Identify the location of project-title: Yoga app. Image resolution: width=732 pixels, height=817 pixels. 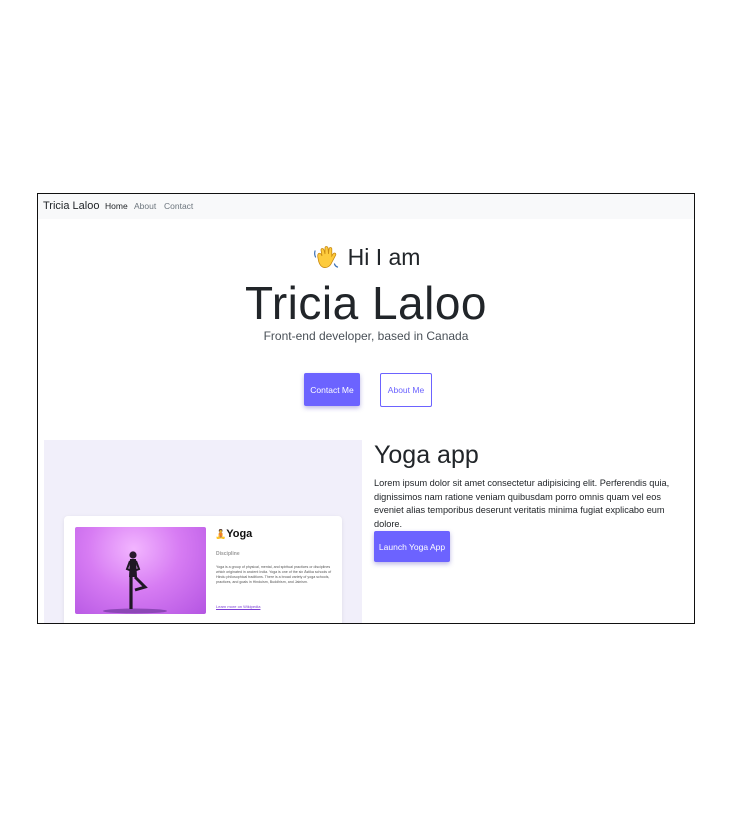
(426, 455).